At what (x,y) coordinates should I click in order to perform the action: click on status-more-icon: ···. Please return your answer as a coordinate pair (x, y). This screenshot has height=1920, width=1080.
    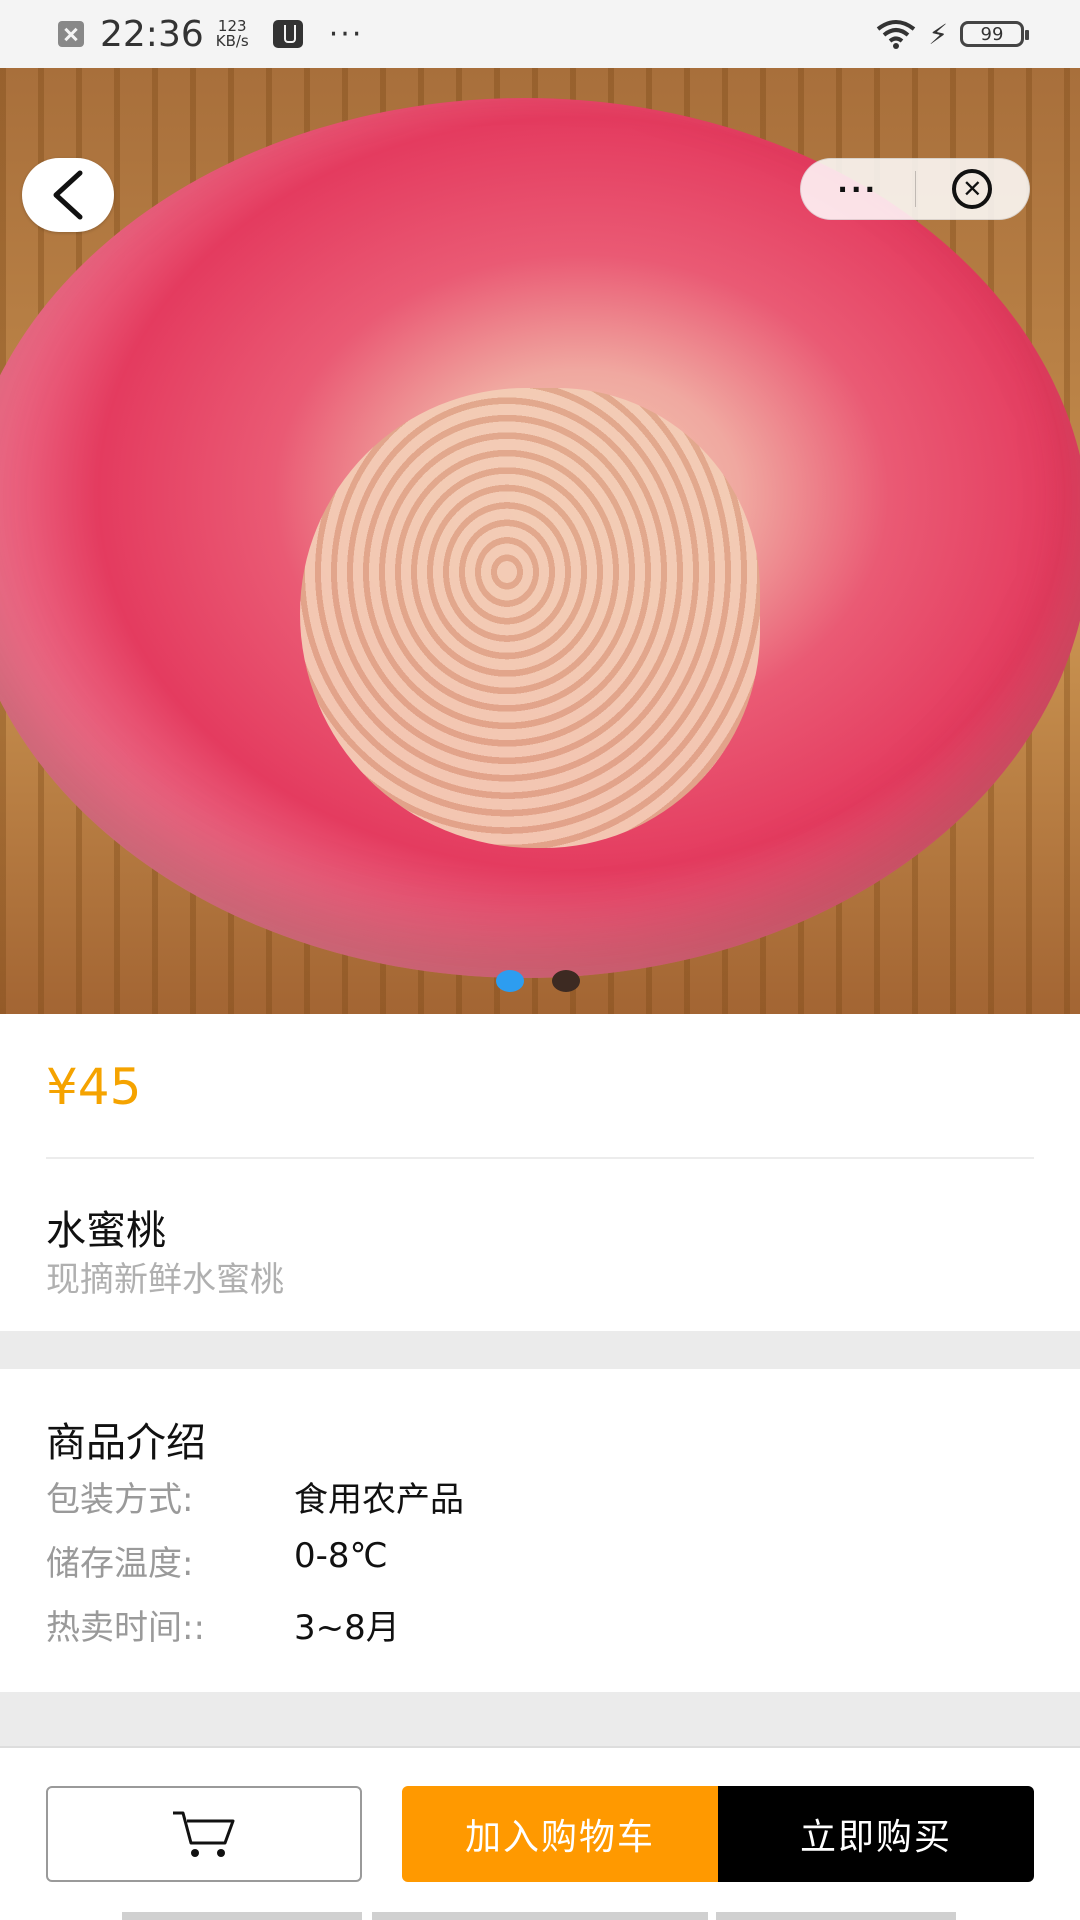
    Looking at the image, I should click on (346, 34).